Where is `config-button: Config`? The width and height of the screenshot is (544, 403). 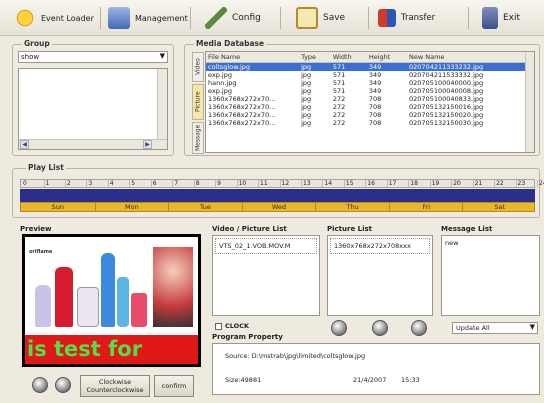
config-button: Config is located at coordinates (233, 18).